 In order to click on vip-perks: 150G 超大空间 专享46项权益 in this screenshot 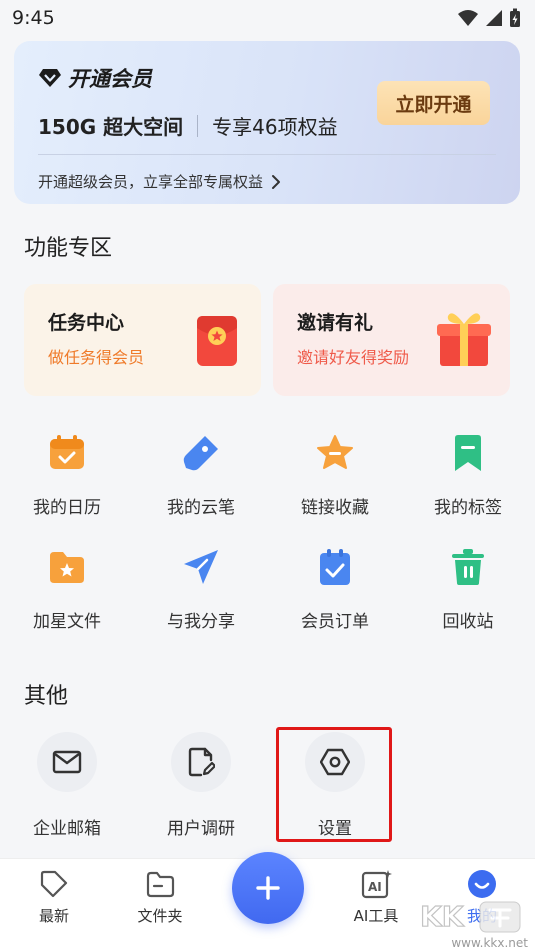, I will do `click(188, 125)`.